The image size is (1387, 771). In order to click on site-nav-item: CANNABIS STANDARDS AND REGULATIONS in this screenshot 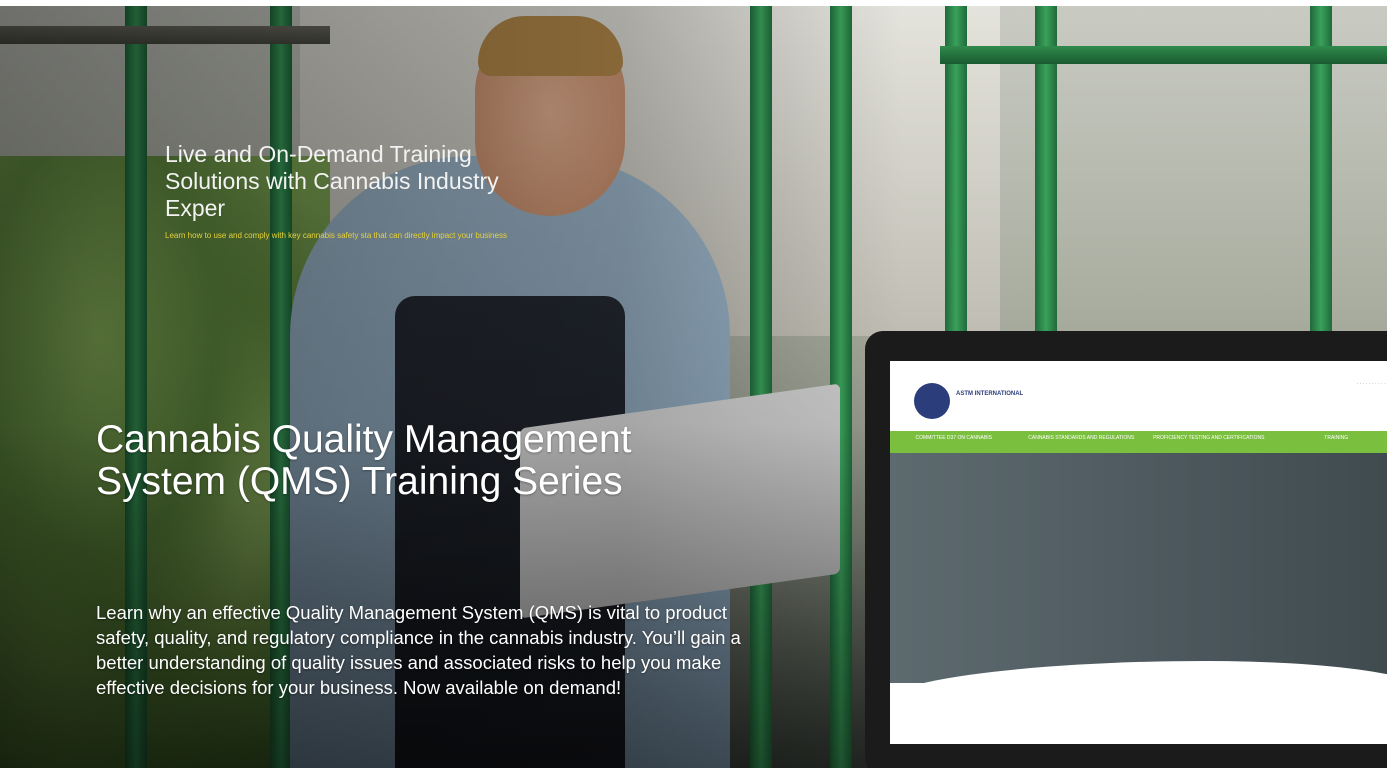, I will do `click(1081, 438)`.